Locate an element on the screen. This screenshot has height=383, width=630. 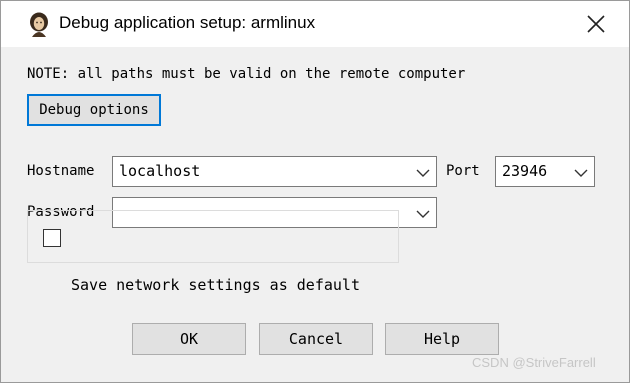
cancel-button: Cancel is located at coordinates (316, 339).